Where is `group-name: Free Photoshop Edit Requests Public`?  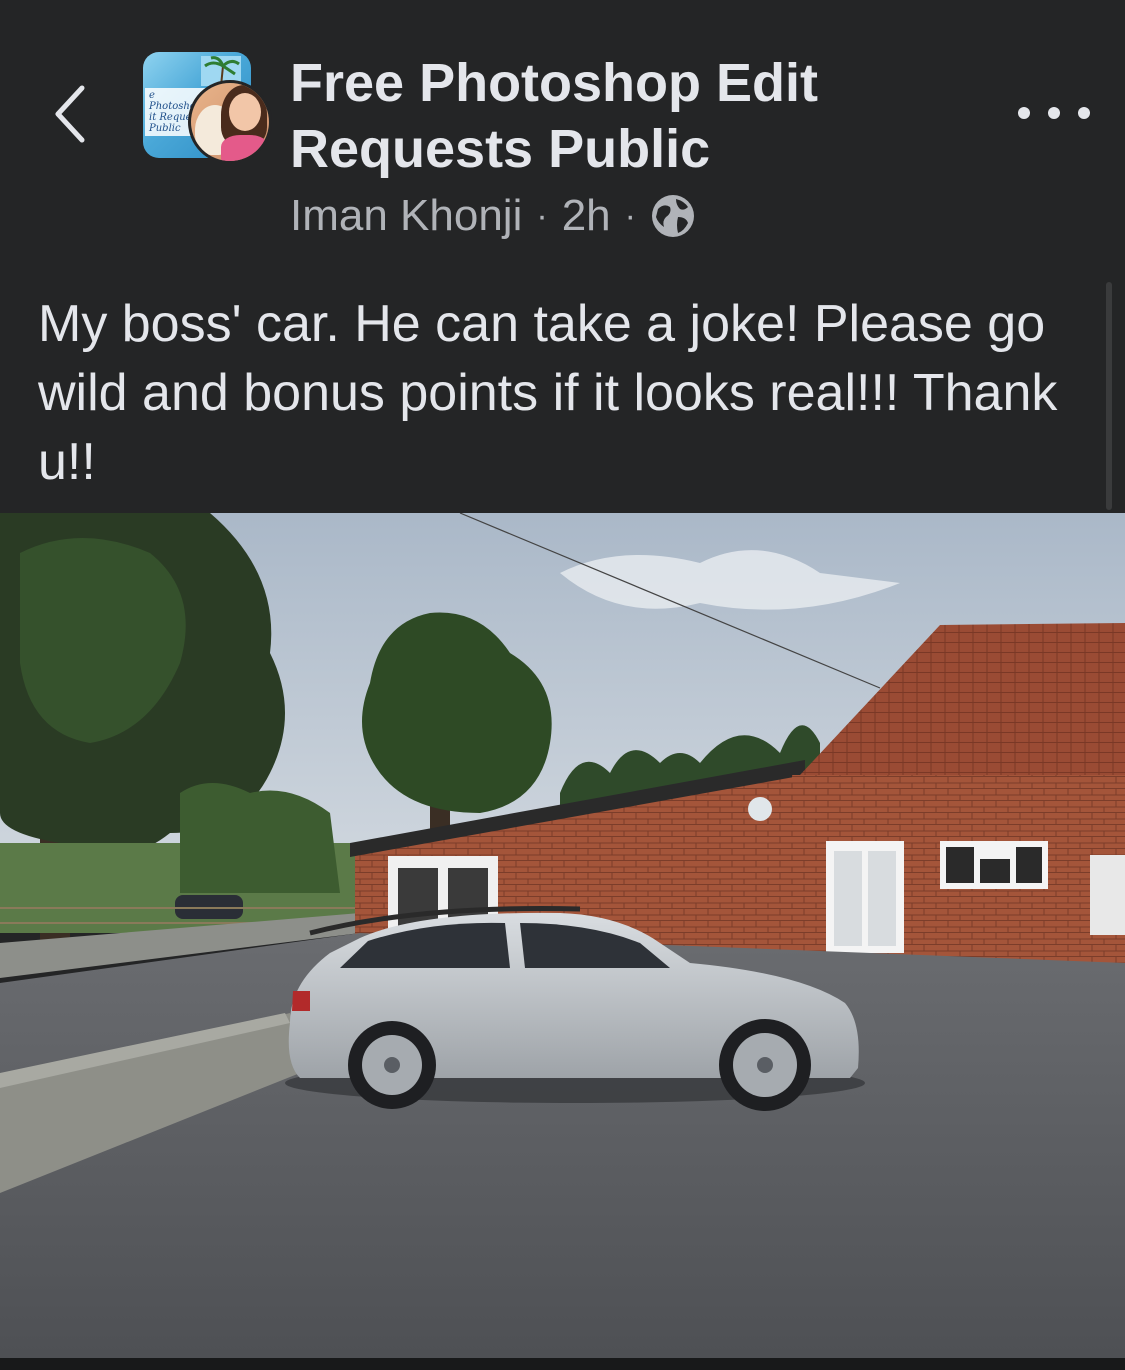 group-name: Free Photoshop Edit Requests Public is located at coordinates (610, 116).